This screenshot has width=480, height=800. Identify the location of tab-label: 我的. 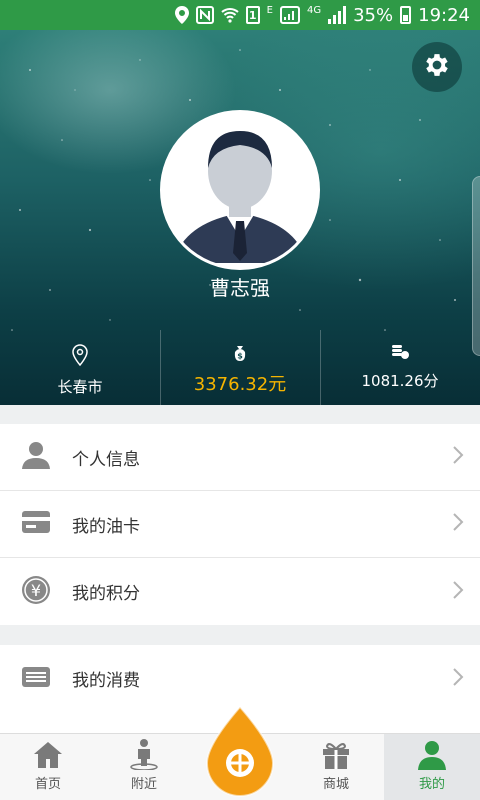
(431, 784).